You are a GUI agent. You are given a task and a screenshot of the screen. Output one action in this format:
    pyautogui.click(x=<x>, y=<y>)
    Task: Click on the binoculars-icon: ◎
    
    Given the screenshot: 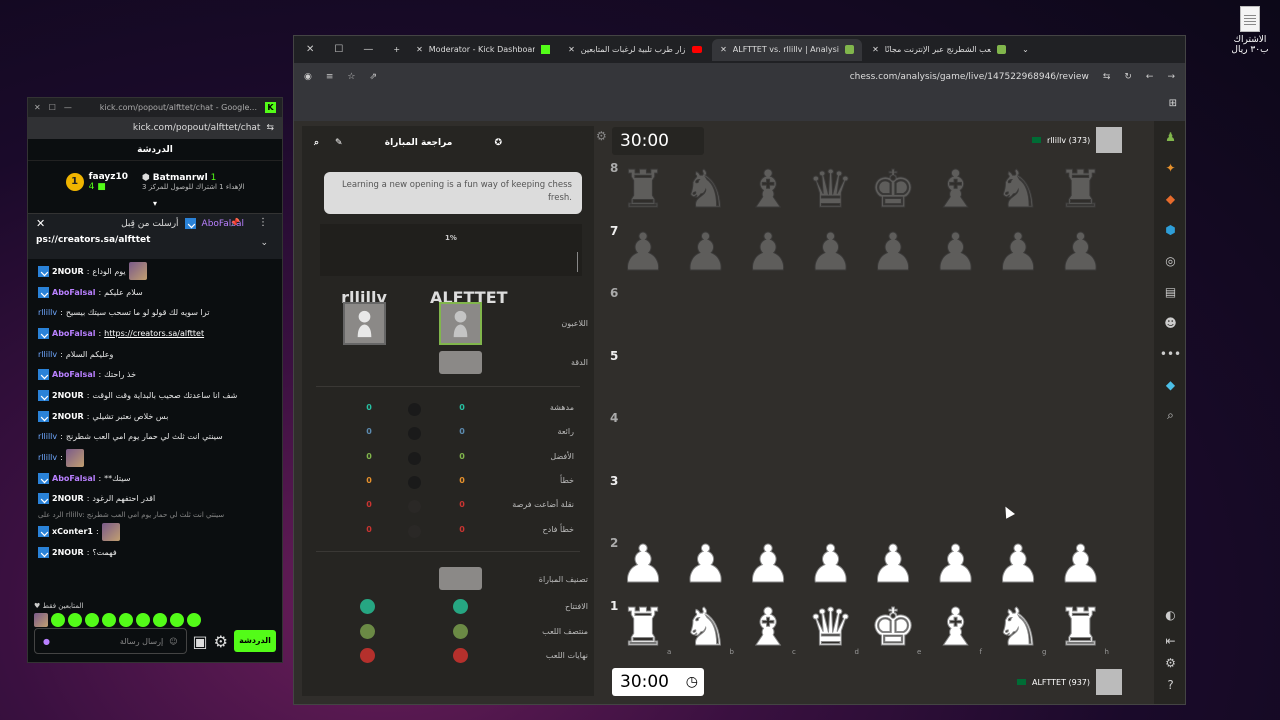 What is the action you would take?
    pyautogui.click(x=1169, y=260)
    